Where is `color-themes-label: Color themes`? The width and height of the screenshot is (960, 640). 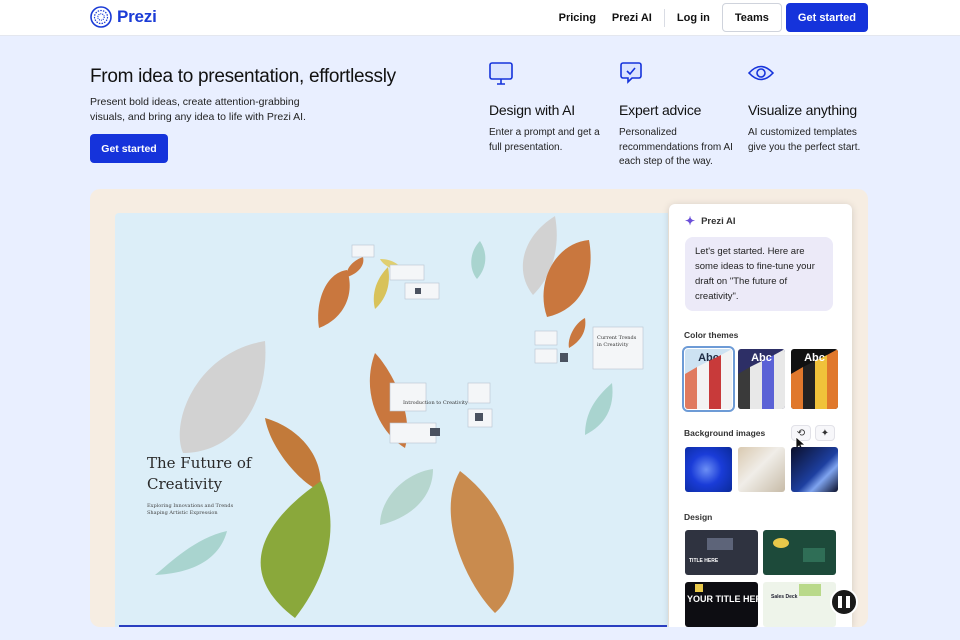 color-themes-label: Color themes is located at coordinates (711, 335).